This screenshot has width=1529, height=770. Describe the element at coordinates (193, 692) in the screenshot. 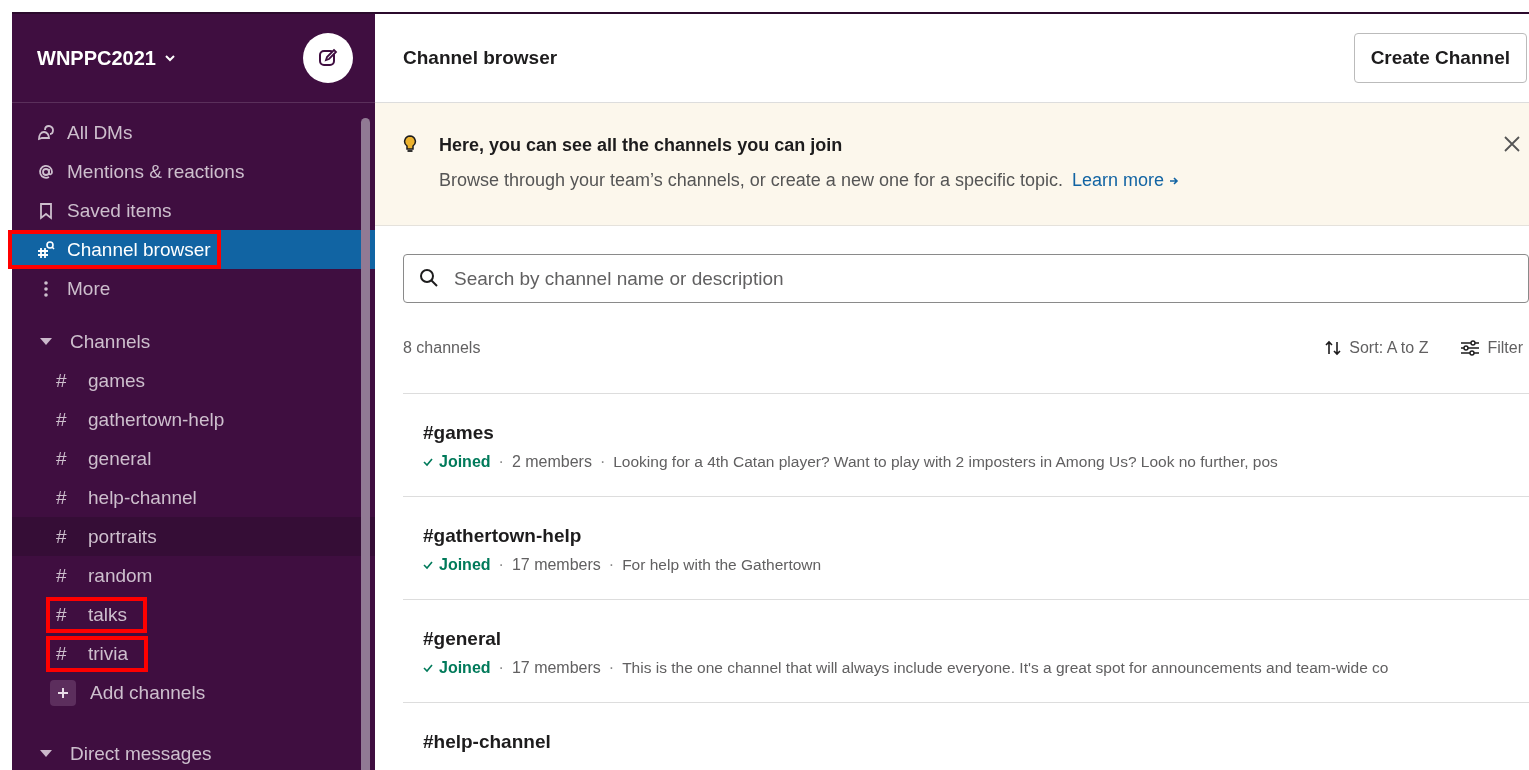

I see `add-channels-item: Add channels` at that location.